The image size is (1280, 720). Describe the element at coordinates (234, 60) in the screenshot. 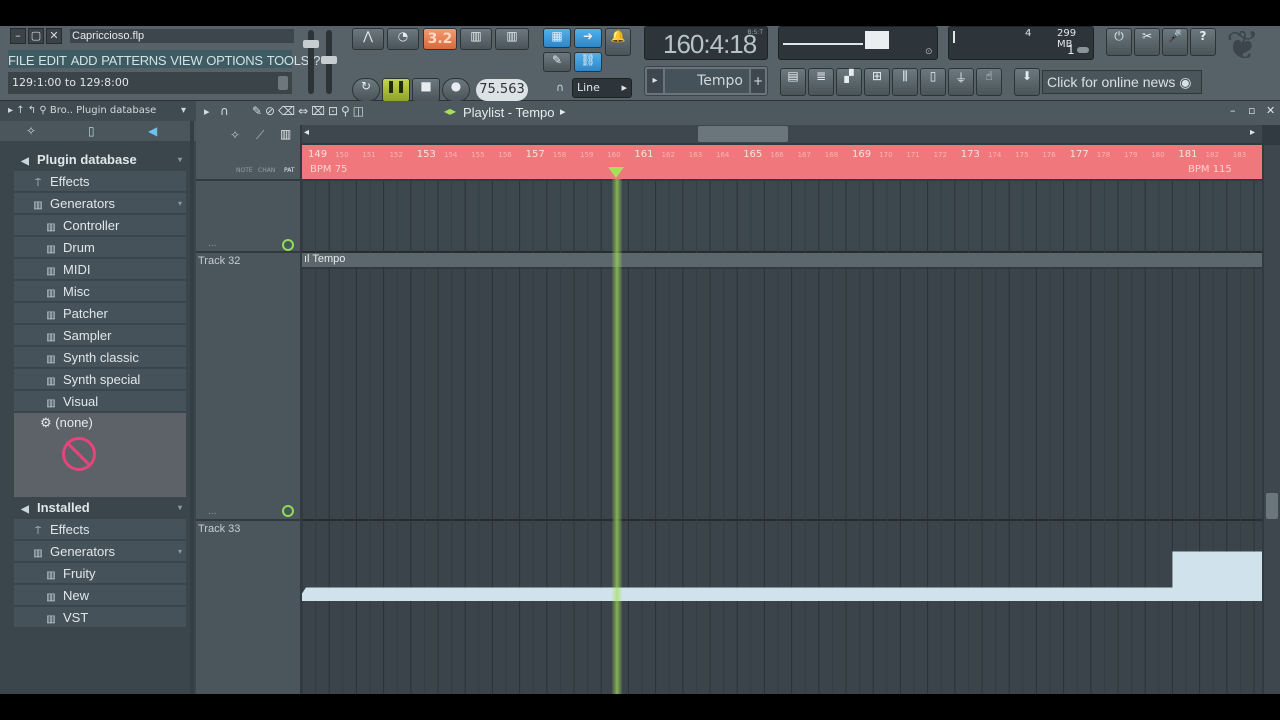

I see `menu-item-options: OPTIONS` at that location.